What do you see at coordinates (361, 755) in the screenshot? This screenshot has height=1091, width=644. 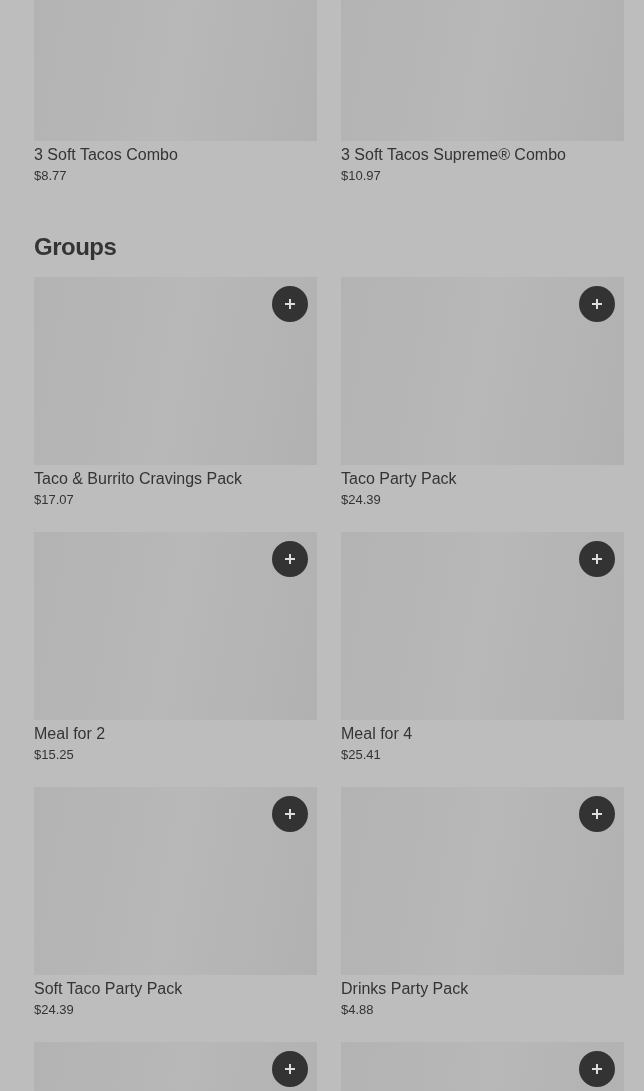 I see `item-price: $25.41` at bounding box center [361, 755].